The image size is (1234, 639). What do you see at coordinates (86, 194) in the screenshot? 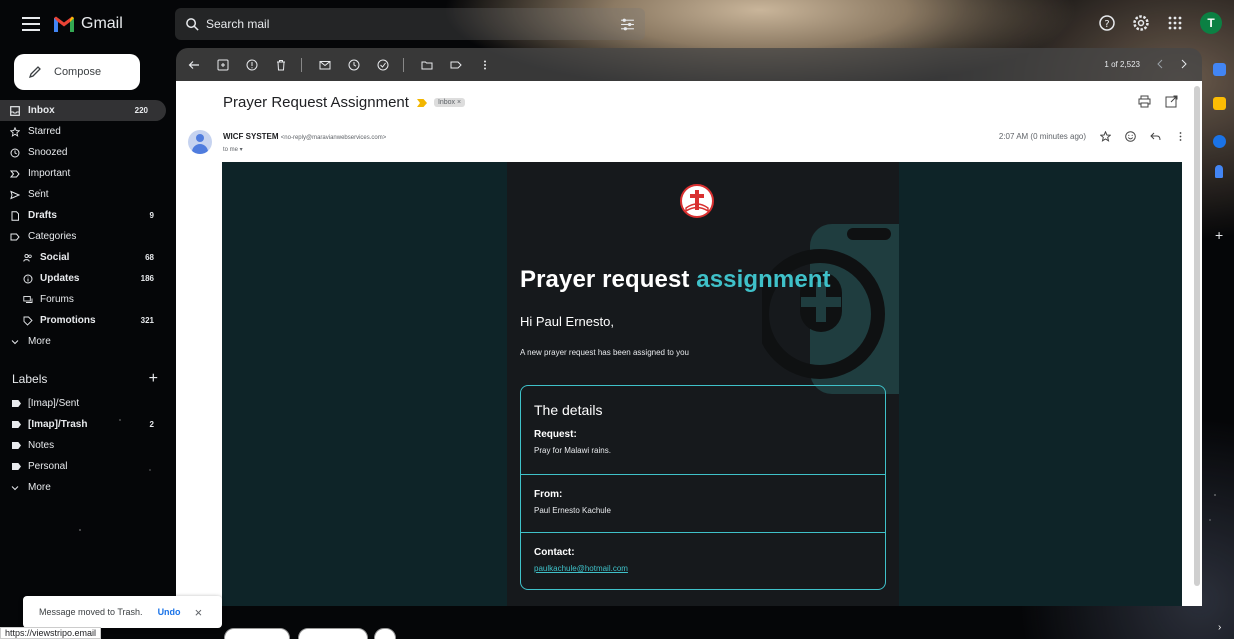
I see `sidebar-item-sent: Sent` at bounding box center [86, 194].